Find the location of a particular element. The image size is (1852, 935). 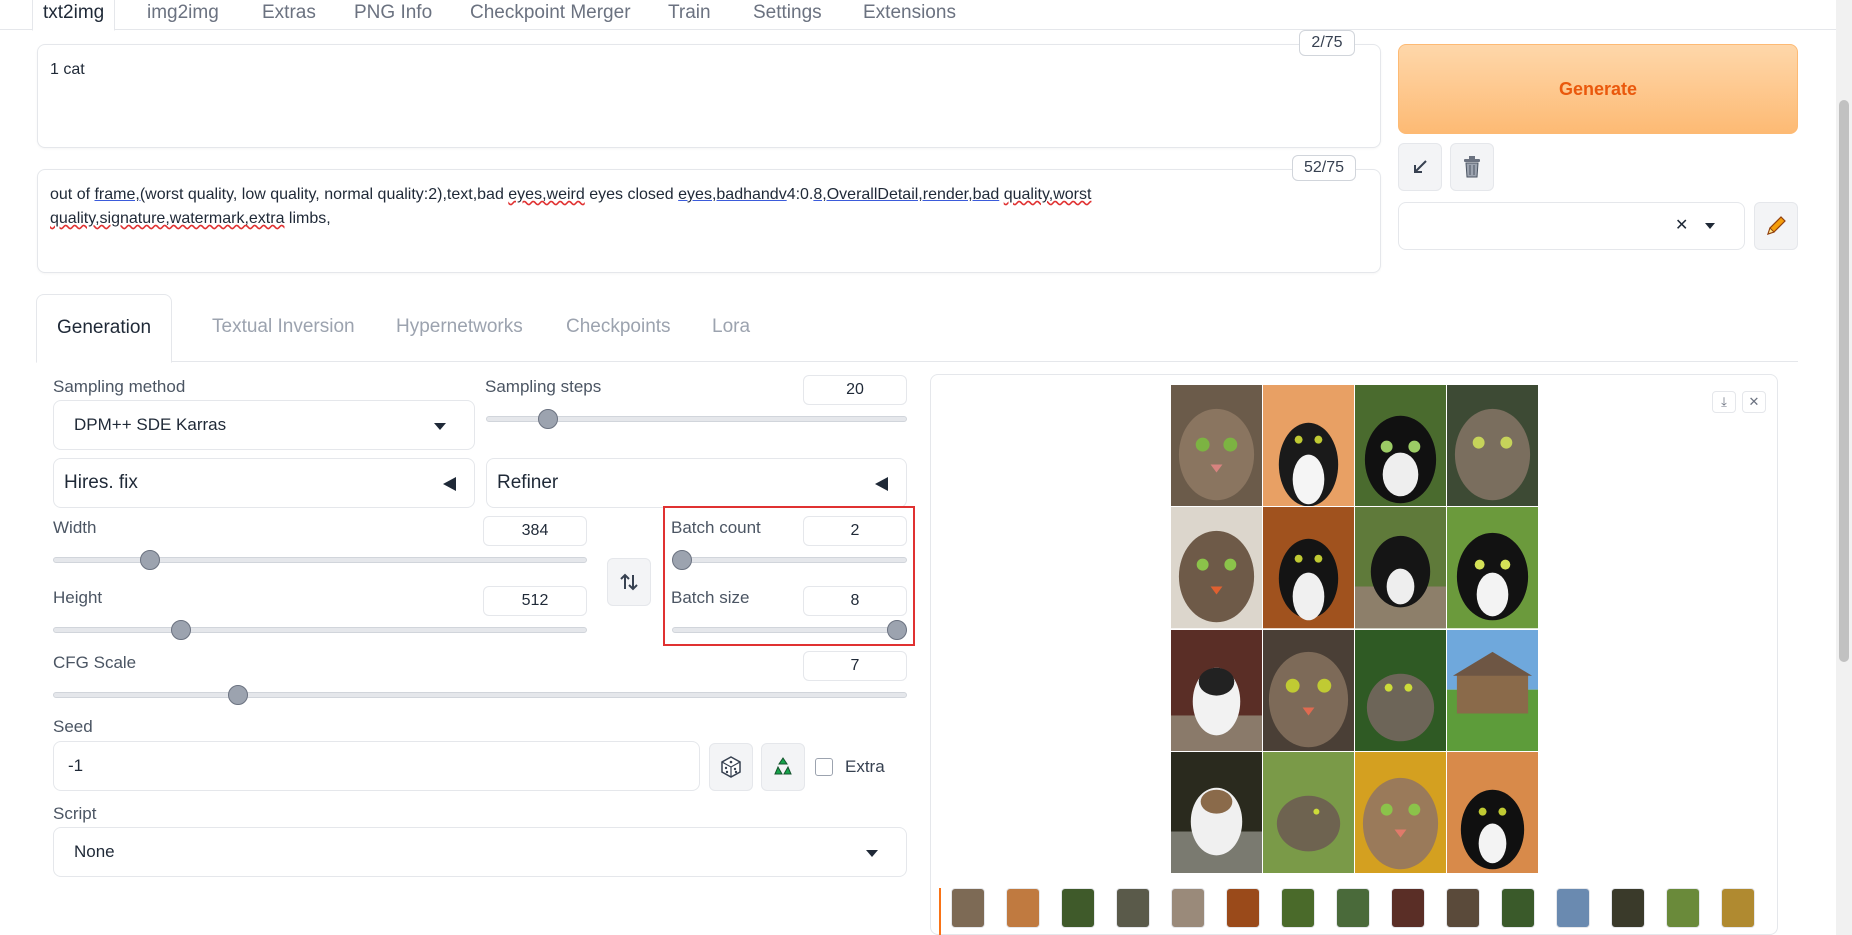

pencil-icon is located at coordinates (1776, 225).